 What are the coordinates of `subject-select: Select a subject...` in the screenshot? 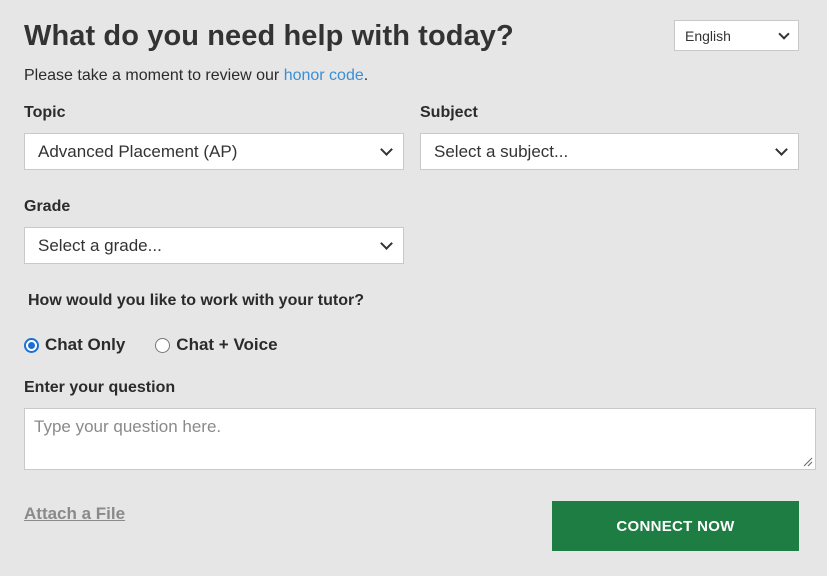 It's located at (609, 151).